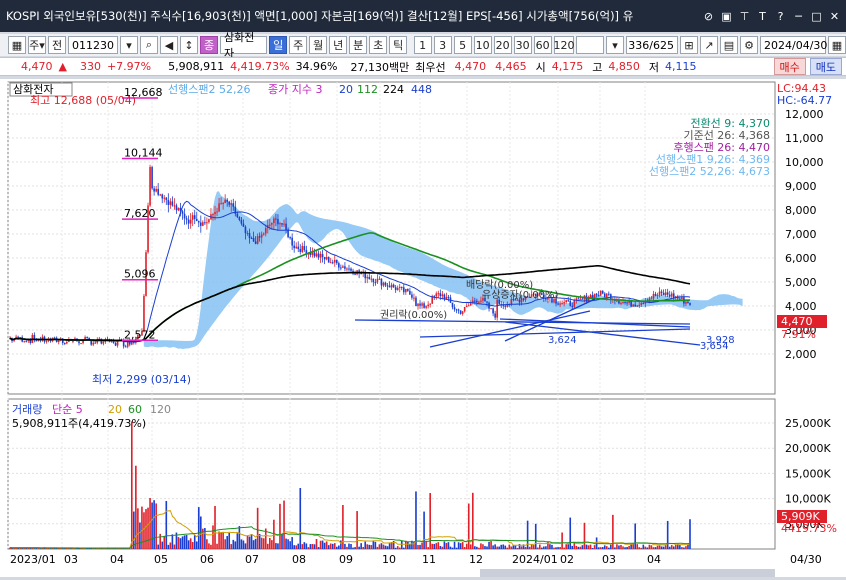  Describe the element at coordinates (801, 234) in the screenshot. I see `price-y-tick: 7,000` at that location.